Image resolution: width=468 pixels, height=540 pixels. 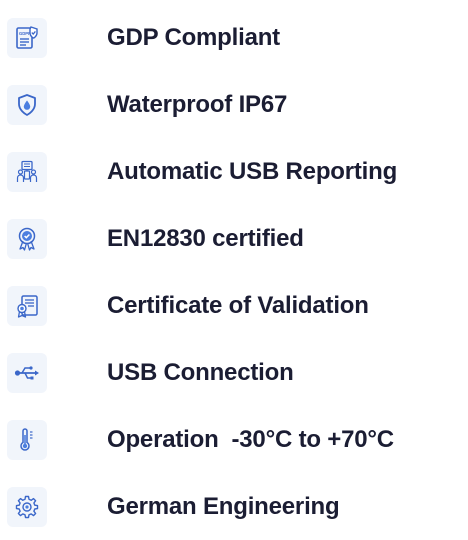 I want to click on feature-label: Automatic USB Reporting, so click(x=252, y=171).